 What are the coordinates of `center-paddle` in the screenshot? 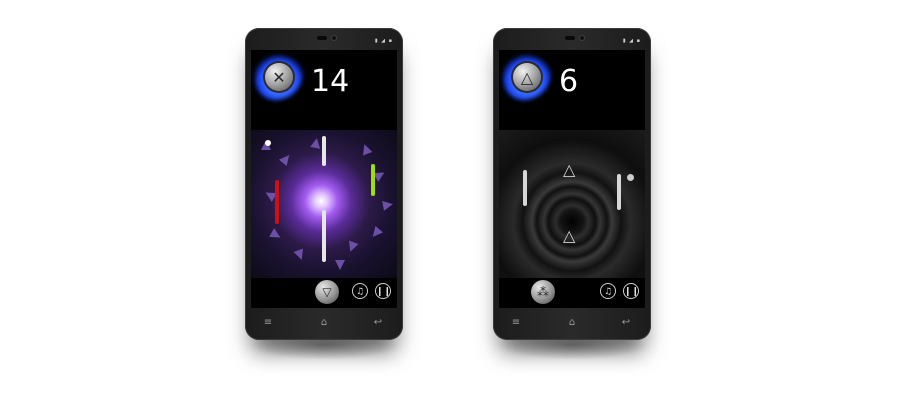 It's located at (324, 151).